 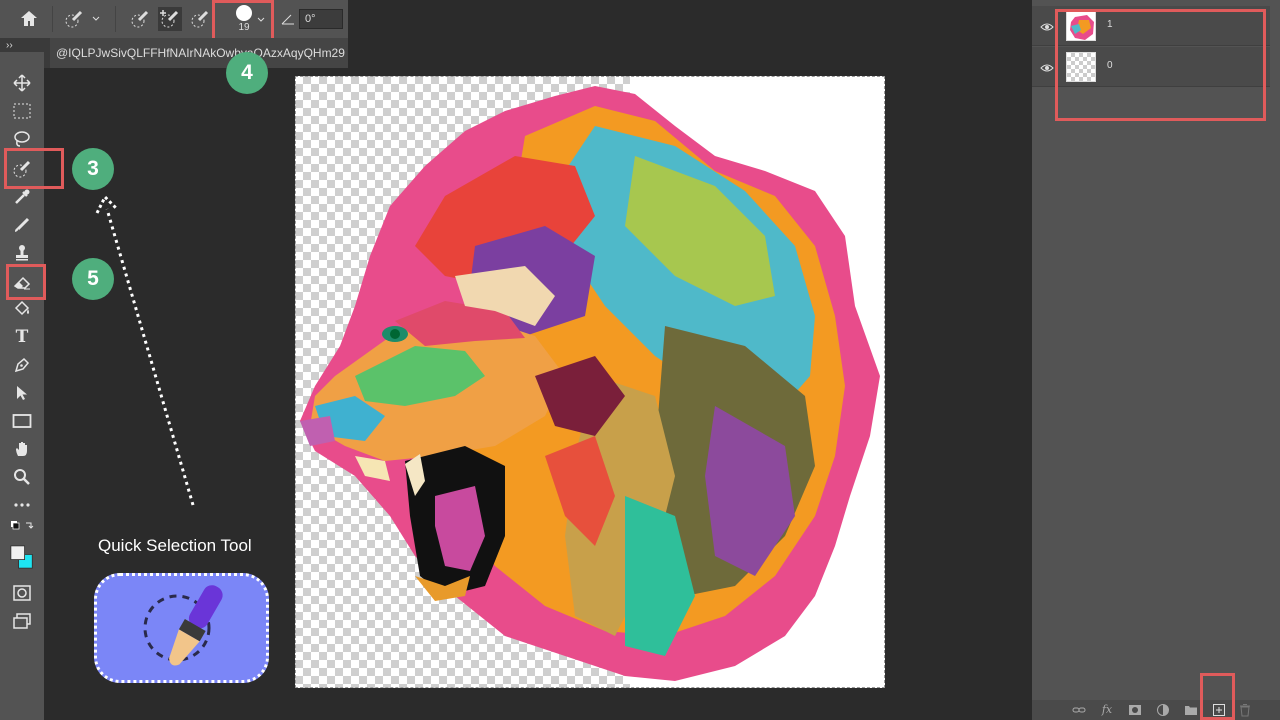 I want to click on tool-caption: Quick Selection Tool, so click(x=175, y=545).